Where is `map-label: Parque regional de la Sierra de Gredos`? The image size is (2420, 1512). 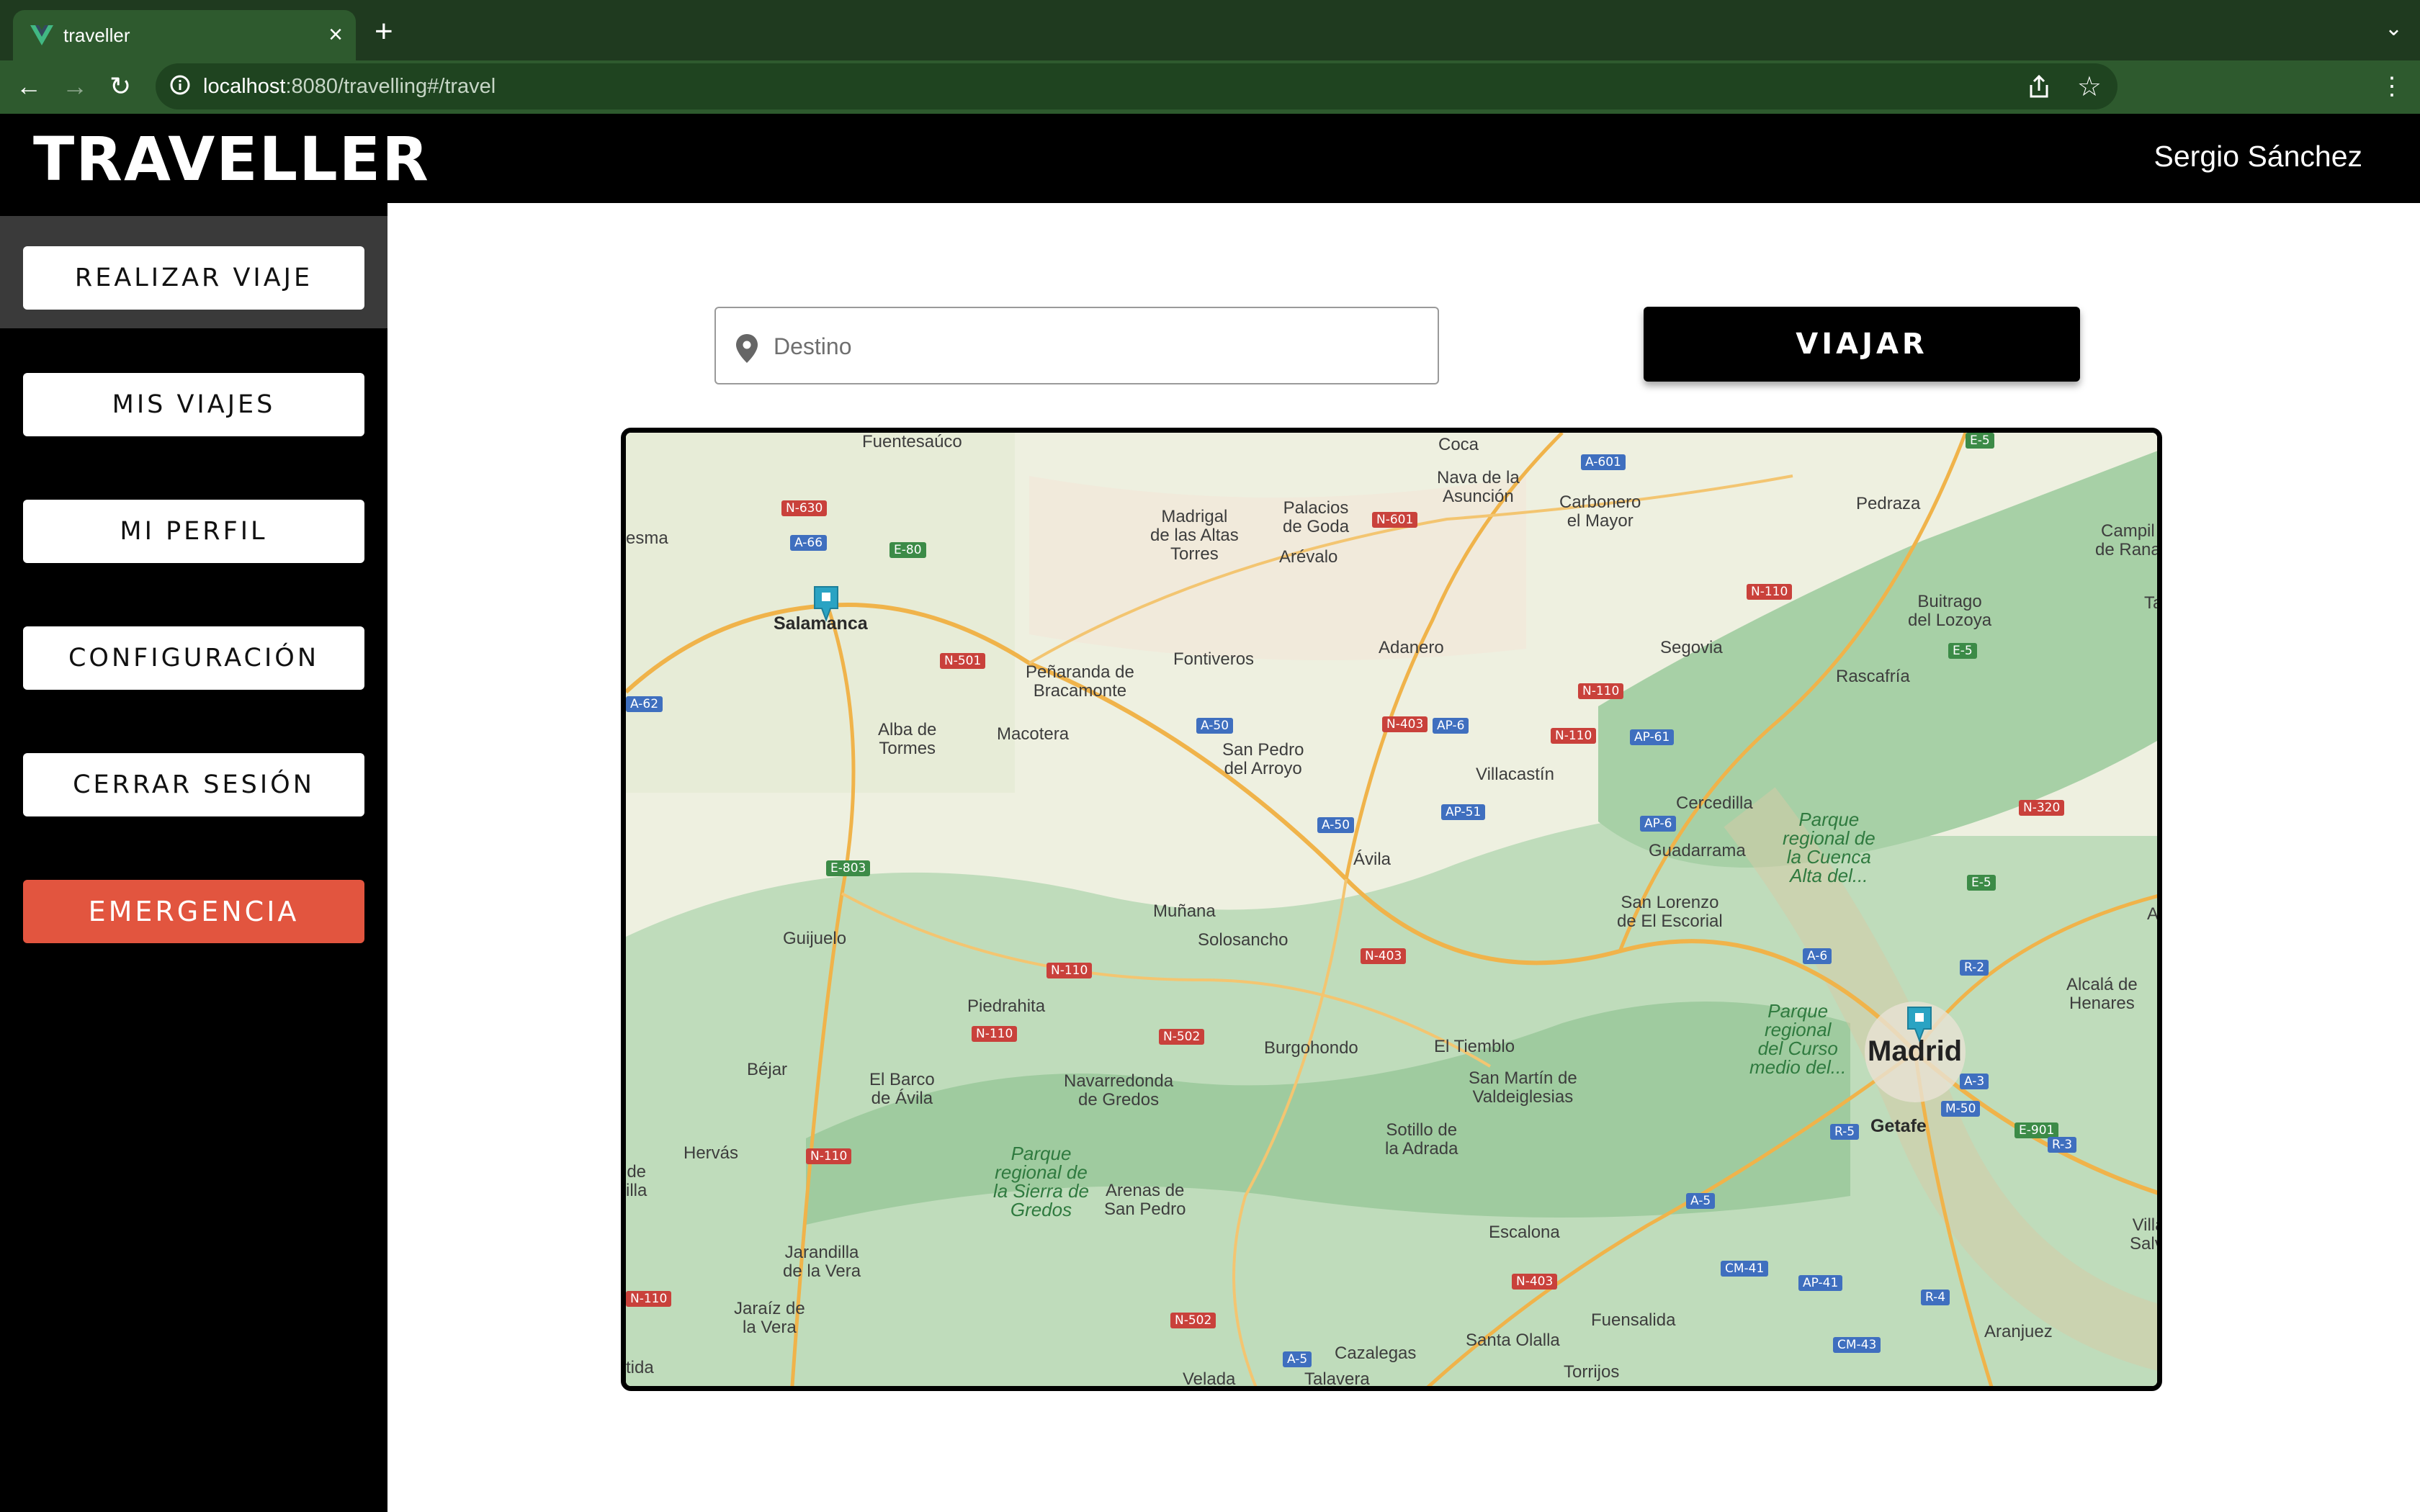
map-label: Parque regional de la Sierra de Gredos is located at coordinates (1041, 1181).